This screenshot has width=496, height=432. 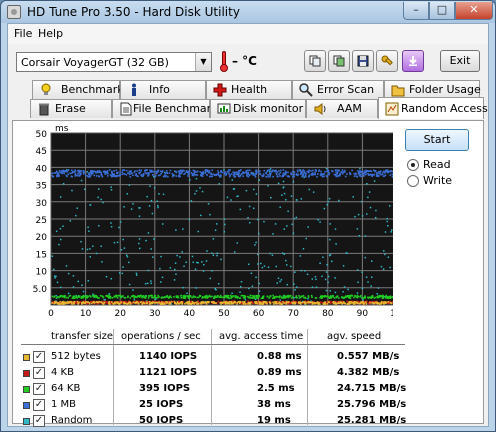 What do you see at coordinates (258, 108) in the screenshot?
I see `tab-disk-monitor: Disk monitor` at bounding box center [258, 108].